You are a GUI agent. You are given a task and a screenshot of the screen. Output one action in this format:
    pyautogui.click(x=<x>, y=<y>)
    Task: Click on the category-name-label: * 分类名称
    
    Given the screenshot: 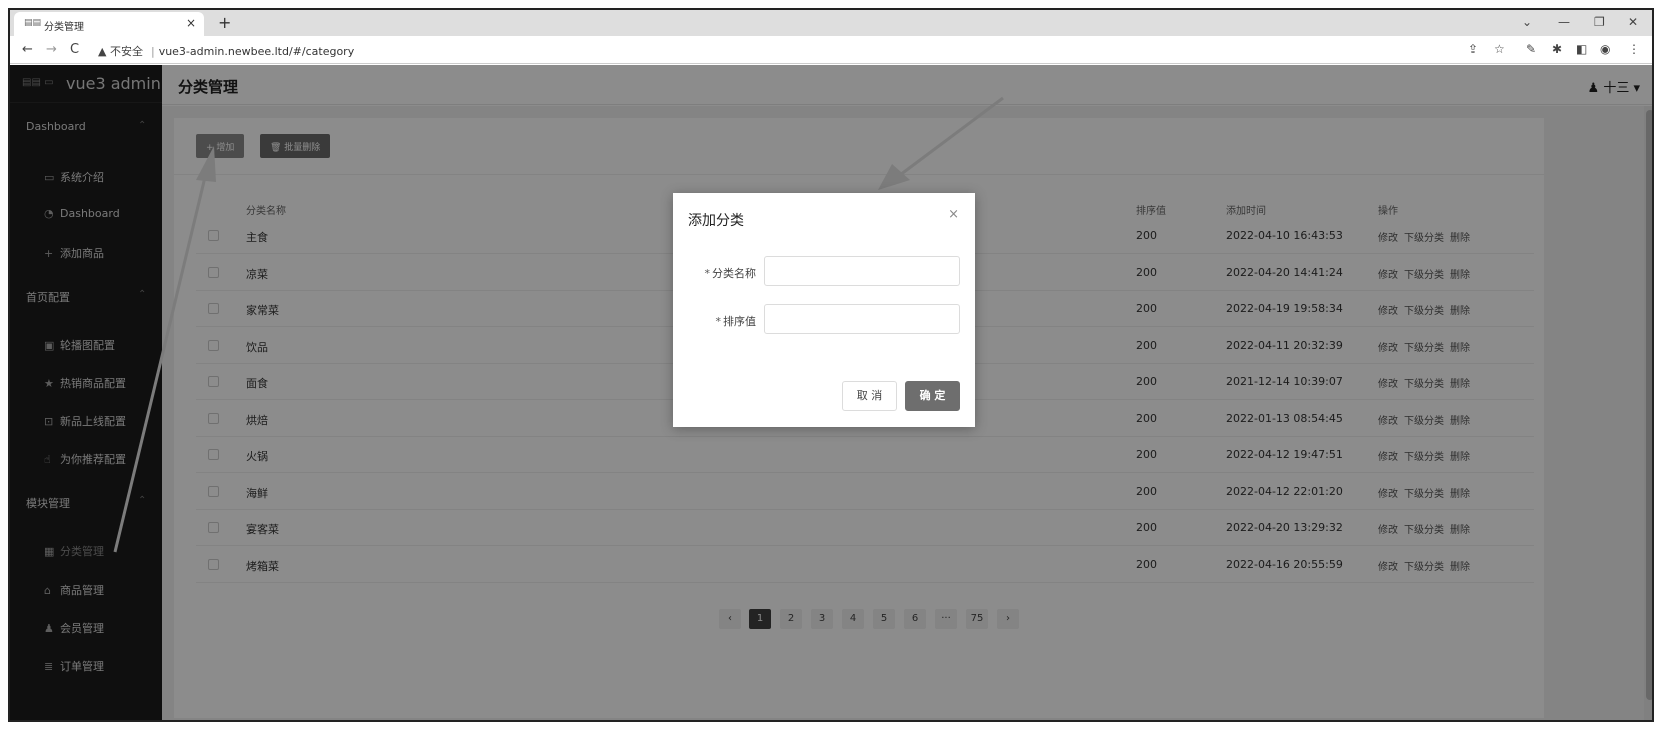 What is the action you would take?
    pyautogui.click(x=721, y=273)
    